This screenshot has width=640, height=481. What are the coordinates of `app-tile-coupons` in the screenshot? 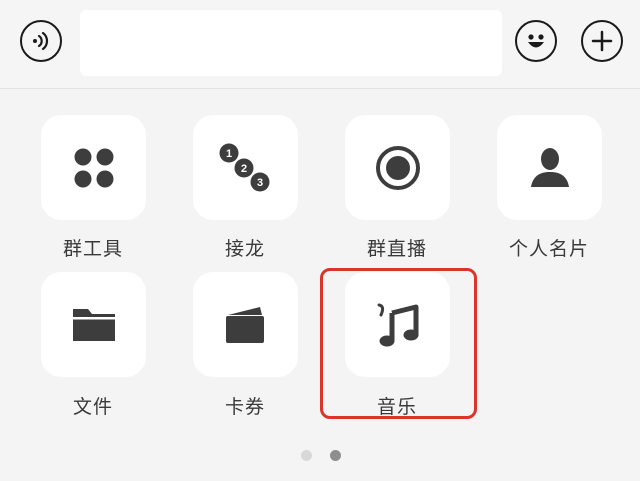 It's located at (245, 324).